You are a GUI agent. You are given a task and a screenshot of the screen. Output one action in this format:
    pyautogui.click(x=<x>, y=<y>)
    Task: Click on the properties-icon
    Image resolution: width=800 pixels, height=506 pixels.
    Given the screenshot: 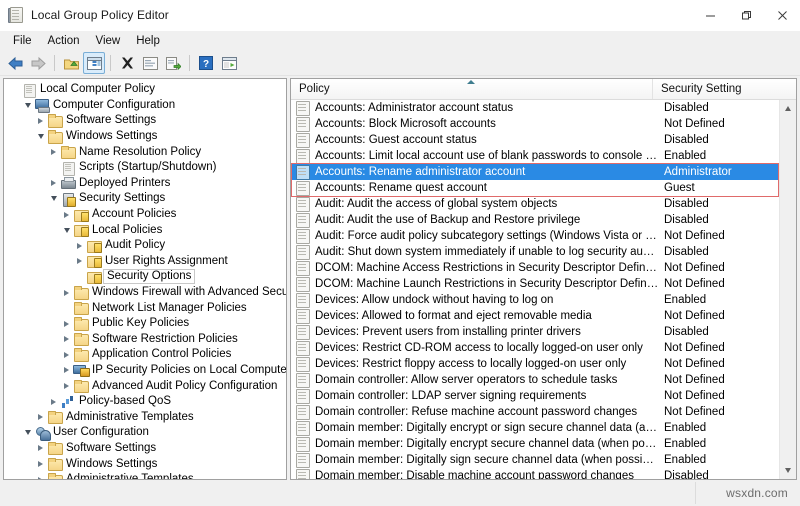 What is the action you would take?
    pyautogui.click(x=150, y=63)
    